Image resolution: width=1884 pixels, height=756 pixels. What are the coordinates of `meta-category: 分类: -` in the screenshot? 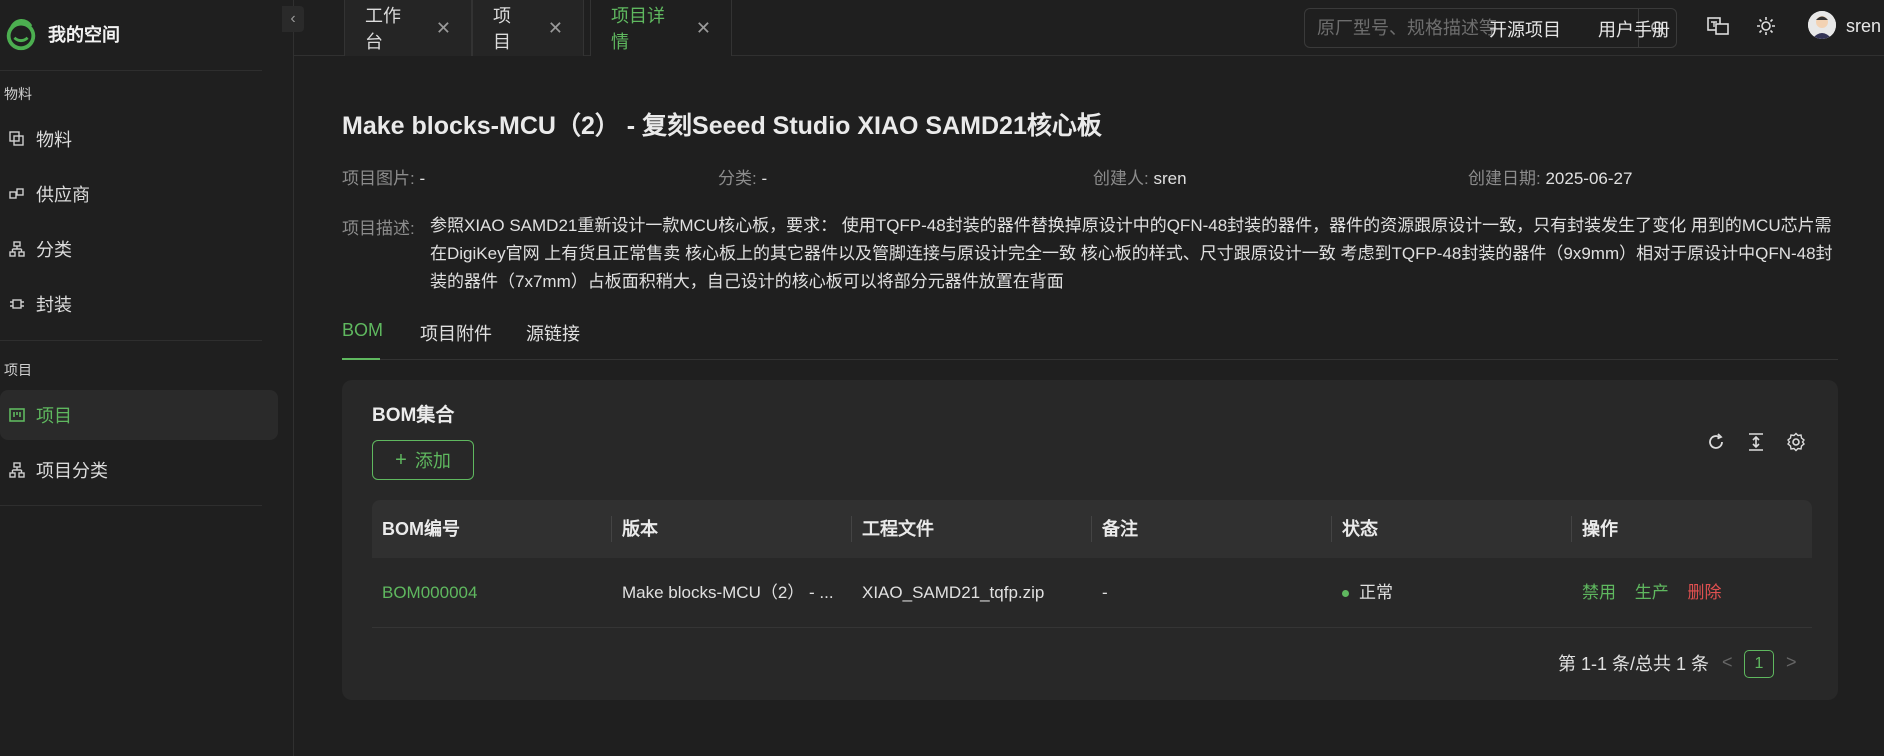 It's located at (742, 176).